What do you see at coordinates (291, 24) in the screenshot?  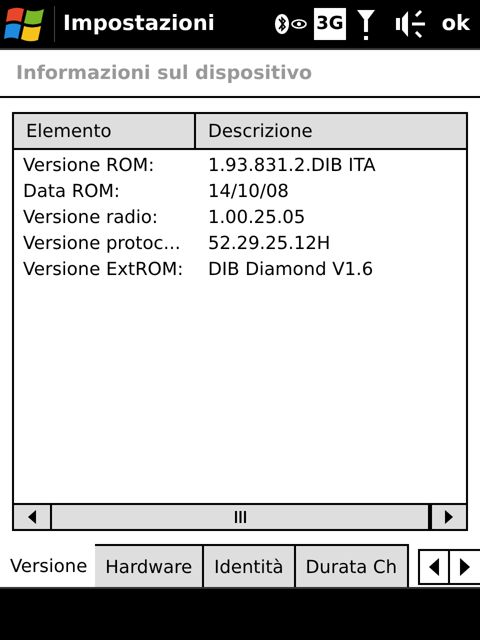 I see `bluetooth-icon` at bounding box center [291, 24].